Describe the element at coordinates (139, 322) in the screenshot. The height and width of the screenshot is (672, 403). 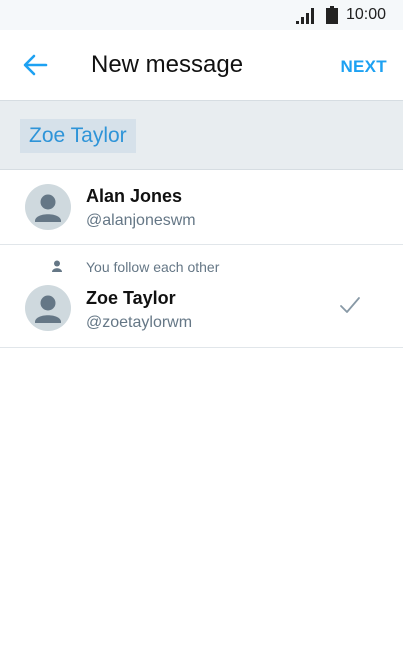
I see `user-handle: @zoetaylorwm` at that location.